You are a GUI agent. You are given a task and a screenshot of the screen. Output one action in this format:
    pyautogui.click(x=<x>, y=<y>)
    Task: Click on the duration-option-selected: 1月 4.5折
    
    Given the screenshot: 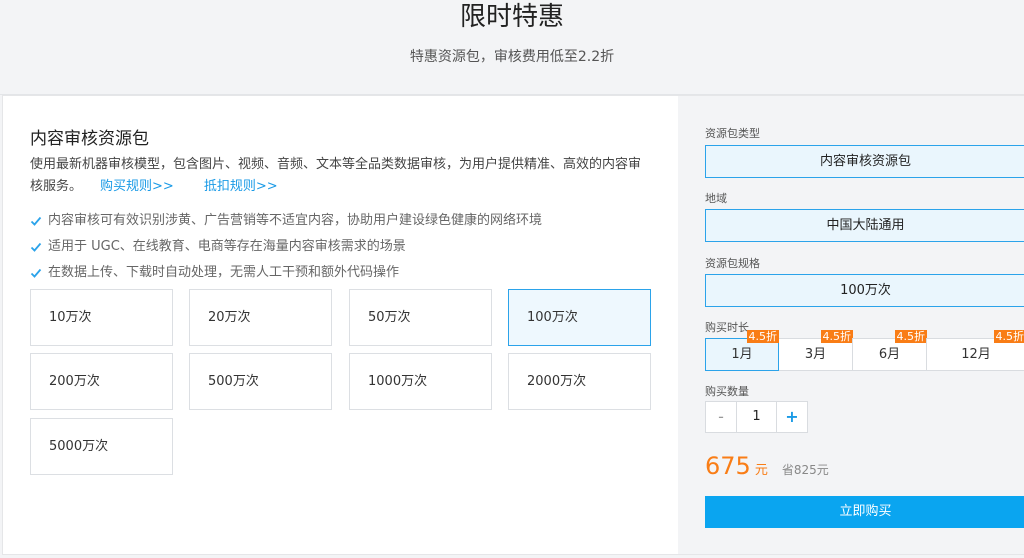 What is the action you would take?
    pyautogui.click(x=742, y=350)
    